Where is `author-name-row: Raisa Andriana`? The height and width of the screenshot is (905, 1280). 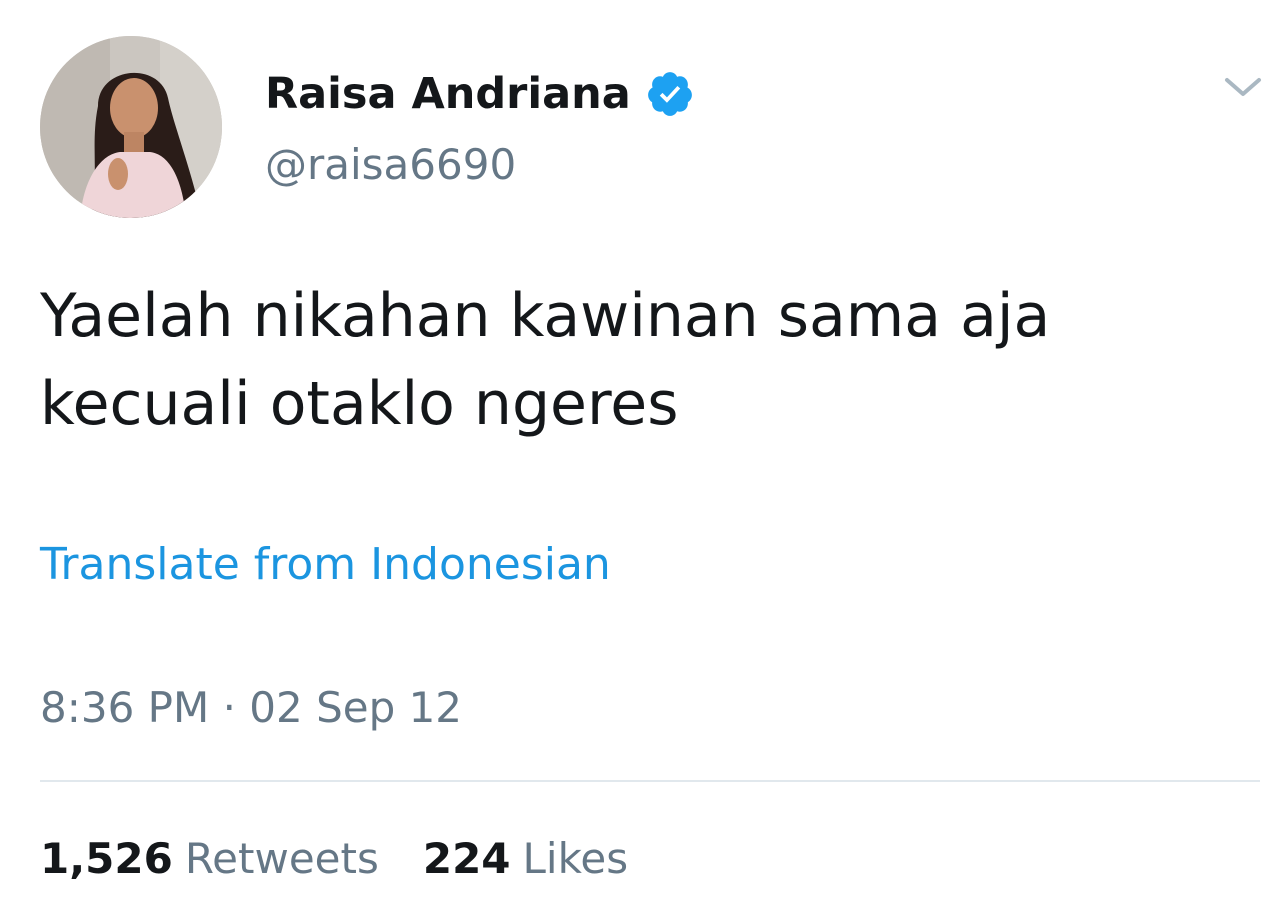
author-name-row: Raisa Andriana is located at coordinates (480, 94).